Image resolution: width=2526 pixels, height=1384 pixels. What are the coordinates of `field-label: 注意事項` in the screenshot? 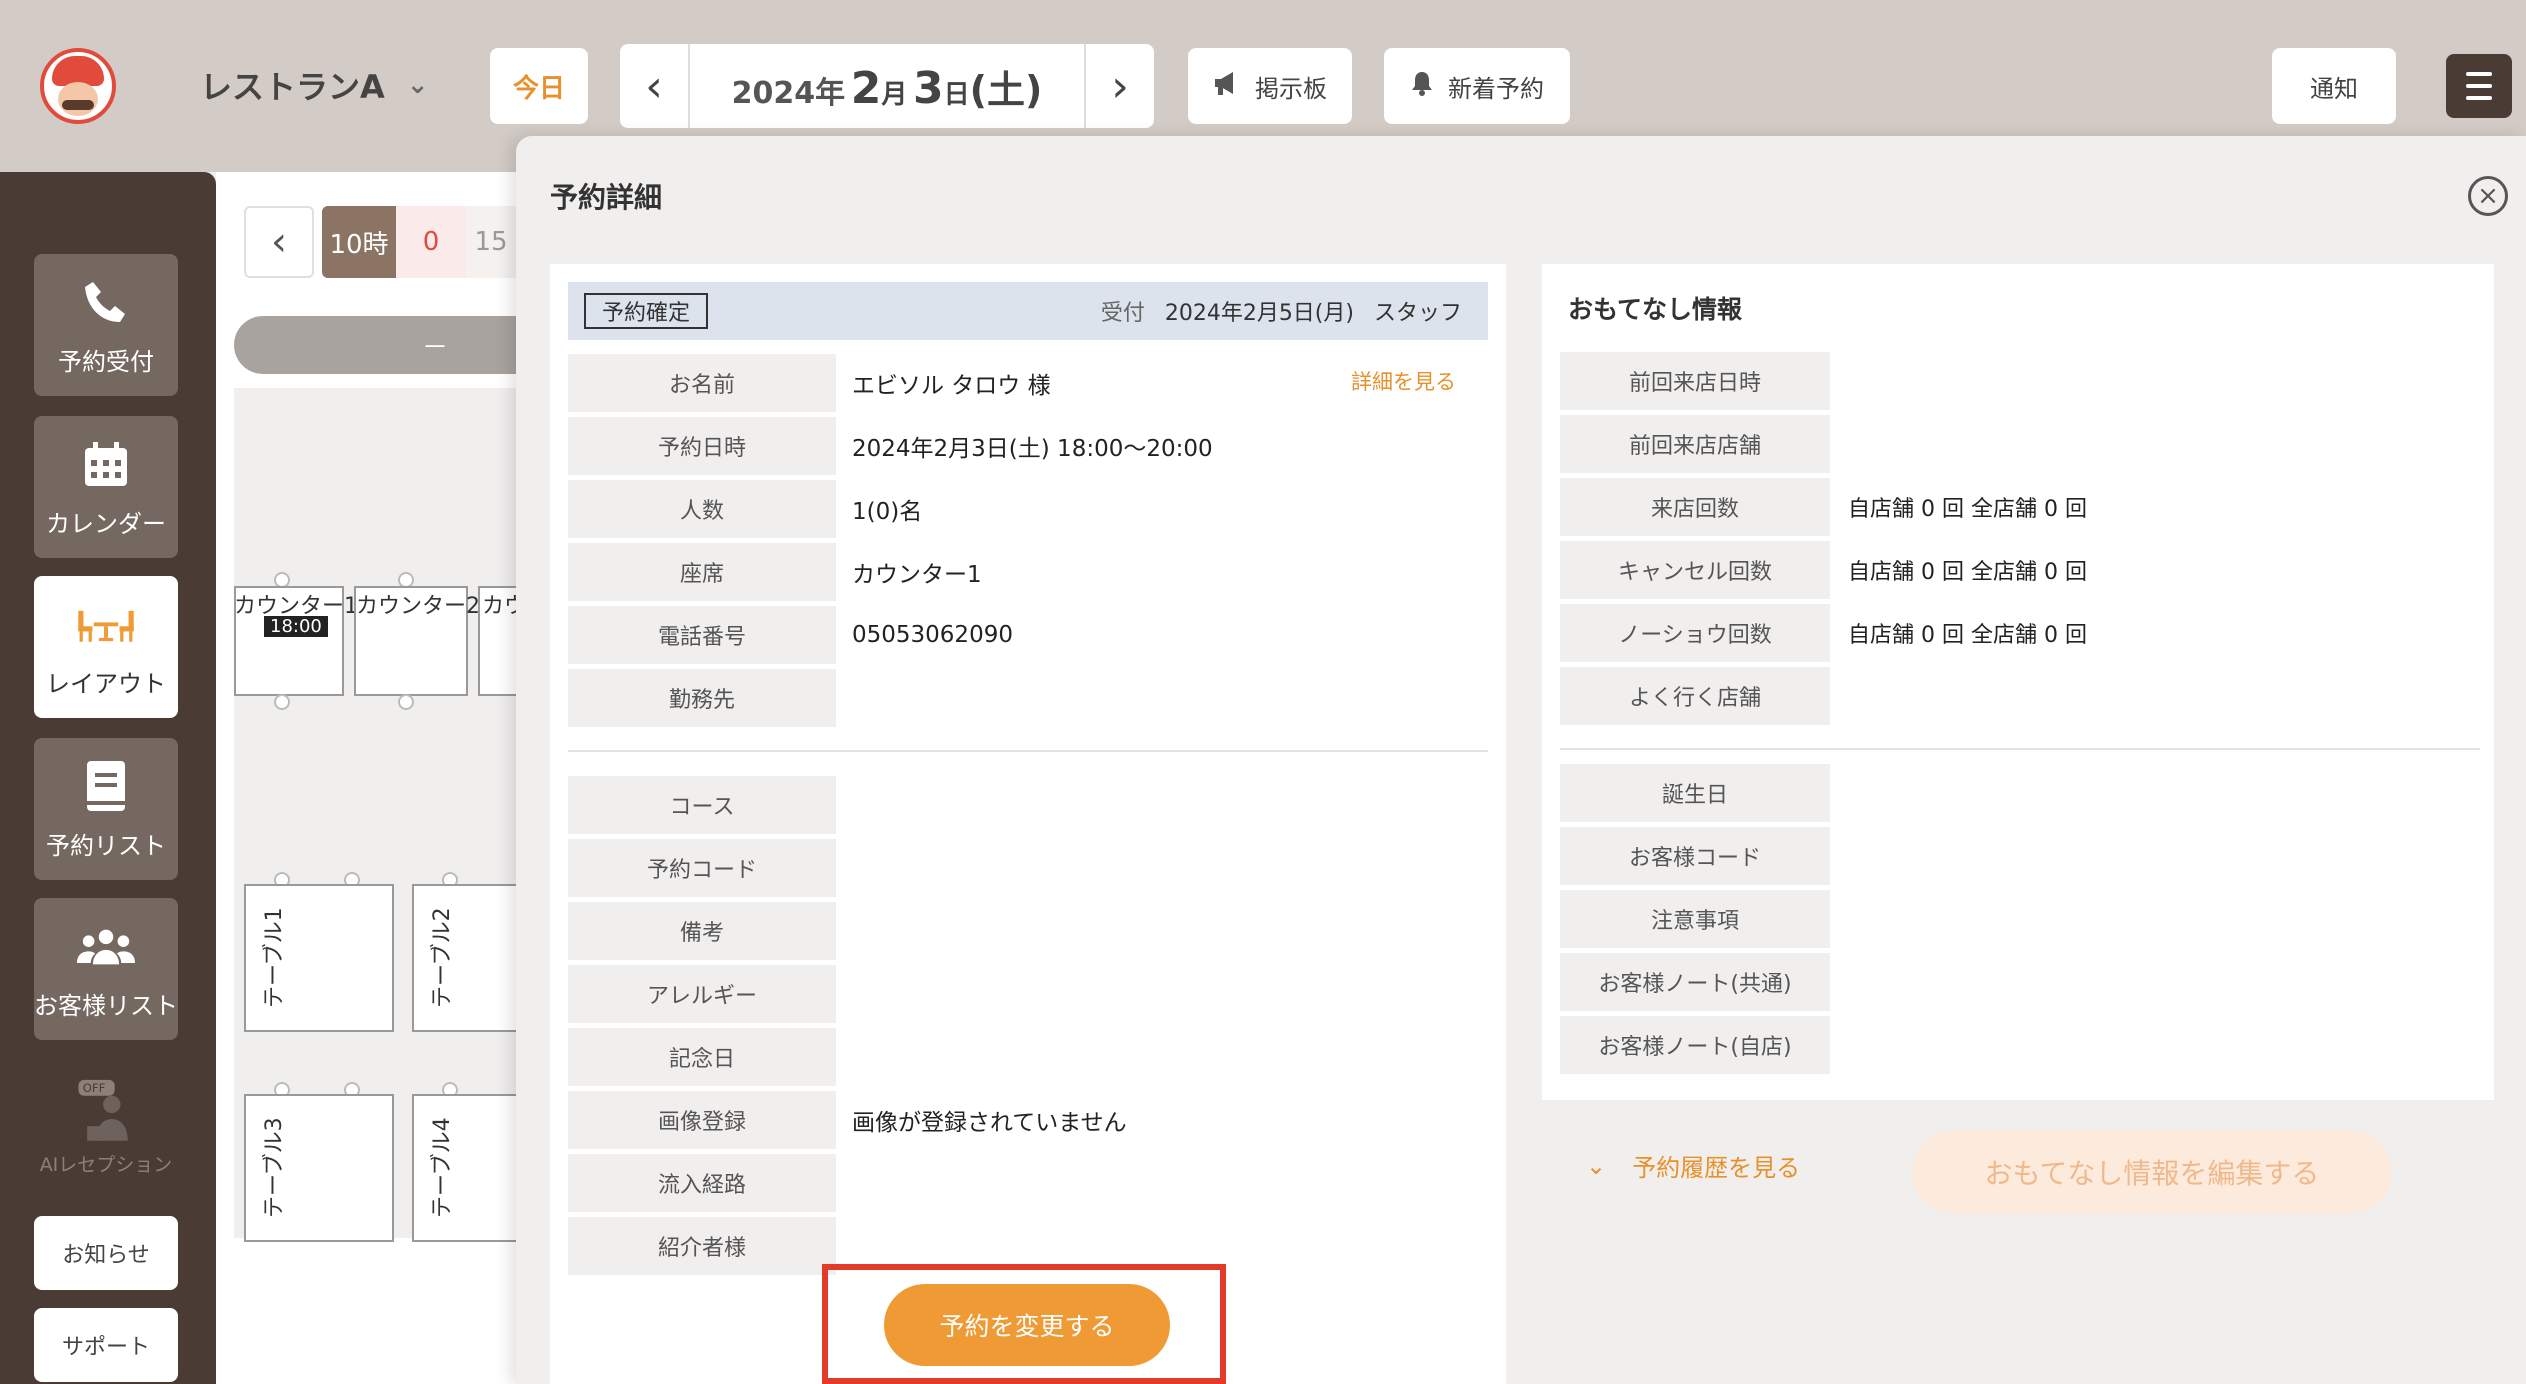 It's located at (1695, 919).